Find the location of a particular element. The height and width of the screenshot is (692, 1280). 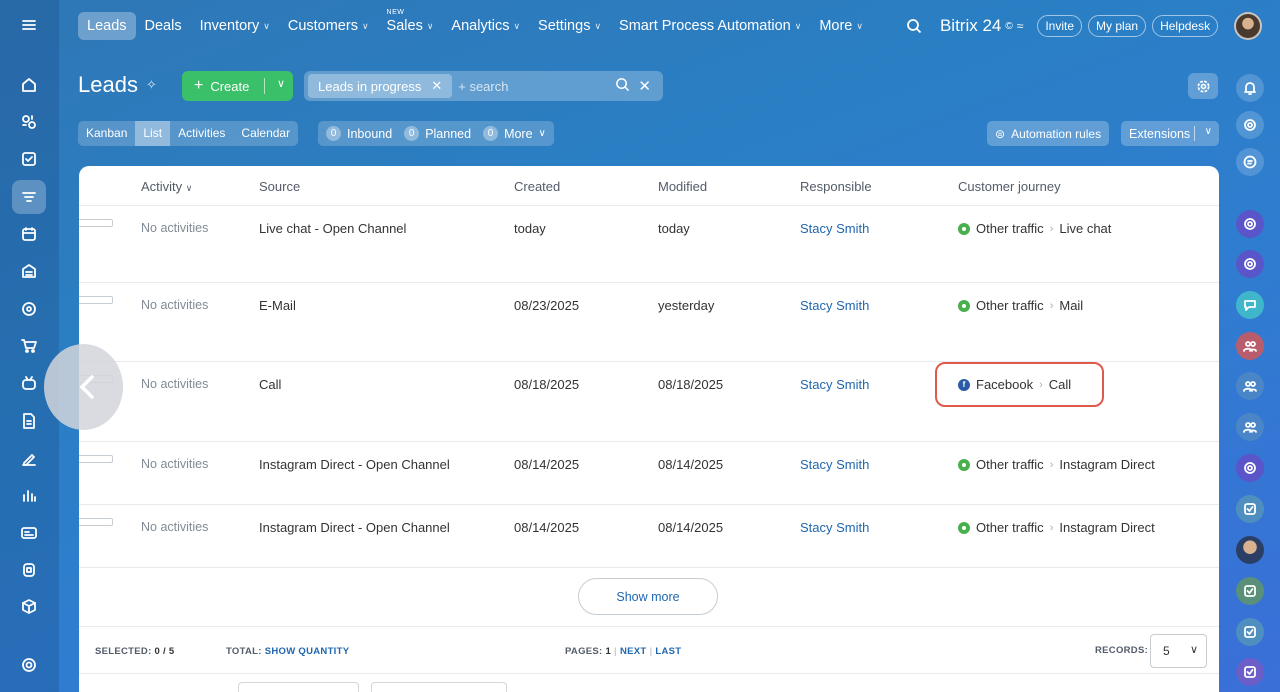

column-activity: Activity ∨ is located at coordinates (166, 186).